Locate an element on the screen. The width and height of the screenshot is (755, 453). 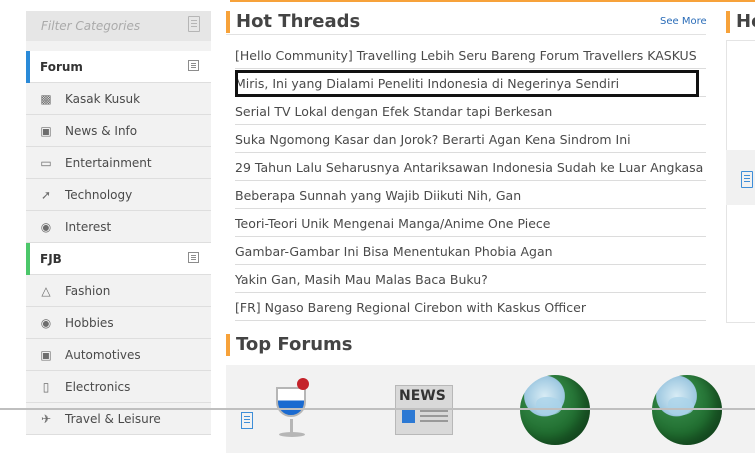
section-forum: Forum is located at coordinates (118, 67).